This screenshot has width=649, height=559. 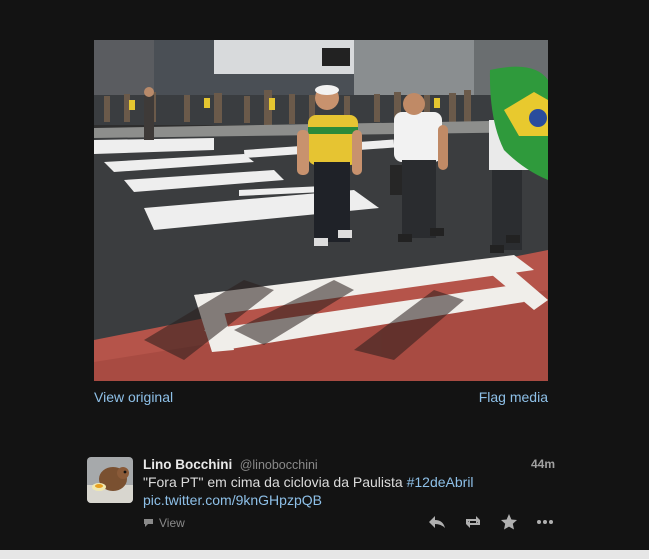 What do you see at coordinates (232, 500) in the screenshot?
I see `media-link: pic.twitter.com/9knGHpzpQB` at bounding box center [232, 500].